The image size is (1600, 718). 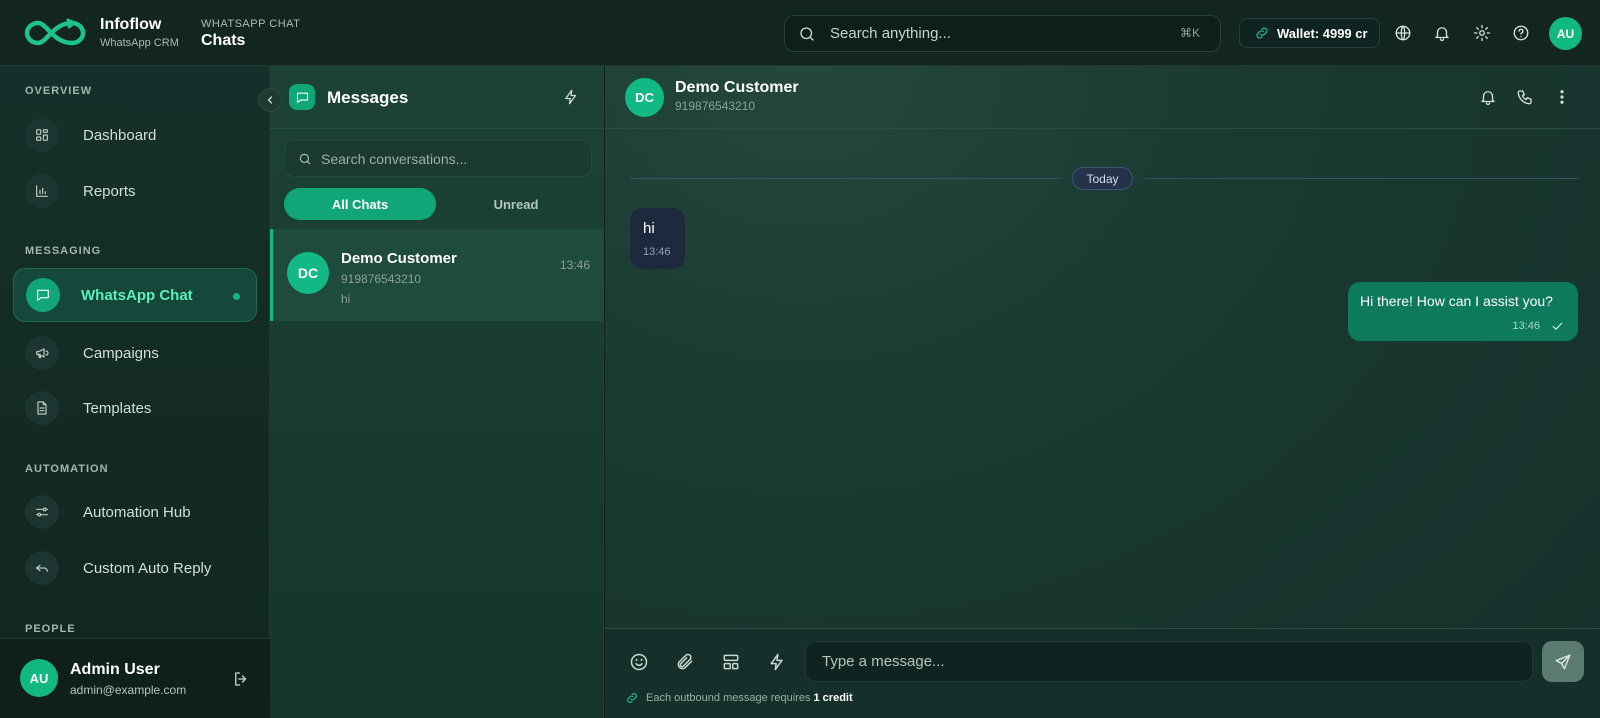 What do you see at coordinates (115, 669) in the screenshot?
I see `user-name: Admin User` at bounding box center [115, 669].